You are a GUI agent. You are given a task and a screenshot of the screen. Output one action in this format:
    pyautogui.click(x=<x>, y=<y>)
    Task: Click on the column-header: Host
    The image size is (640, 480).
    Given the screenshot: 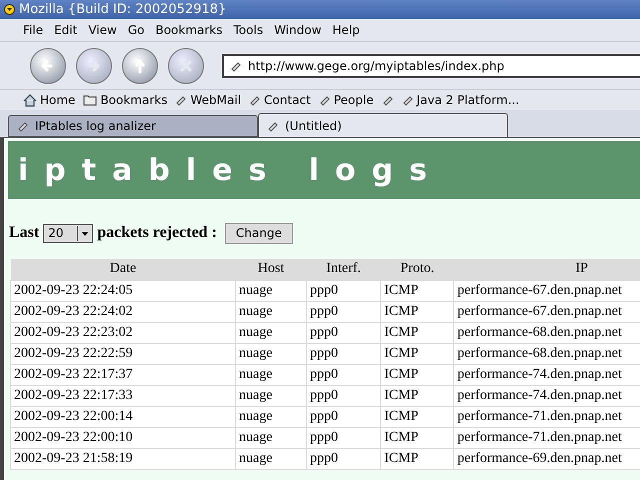 What is the action you would take?
    pyautogui.click(x=270, y=269)
    